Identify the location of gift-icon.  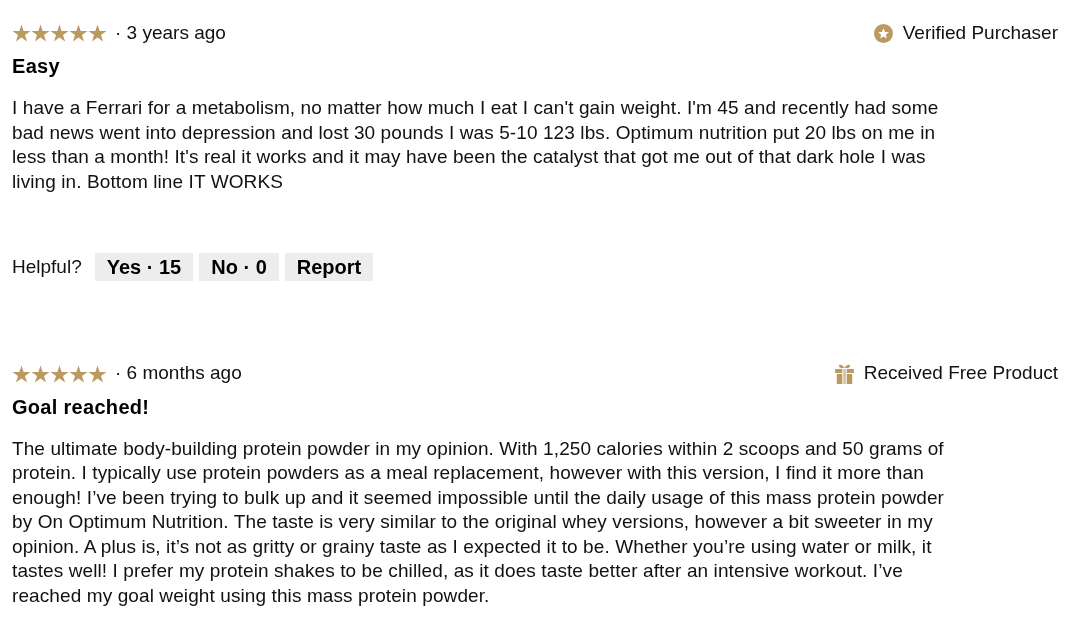
(844, 373).